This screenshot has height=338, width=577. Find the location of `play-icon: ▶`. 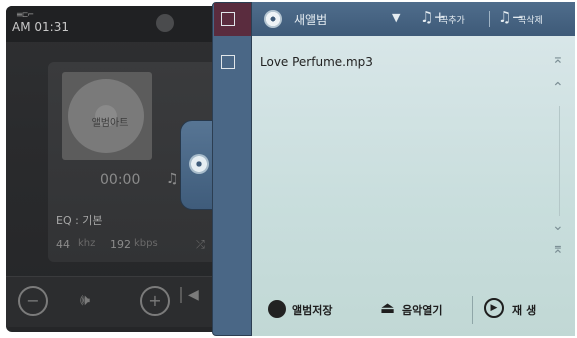

play-icon: ▶ is located at coordinates (494, 308).